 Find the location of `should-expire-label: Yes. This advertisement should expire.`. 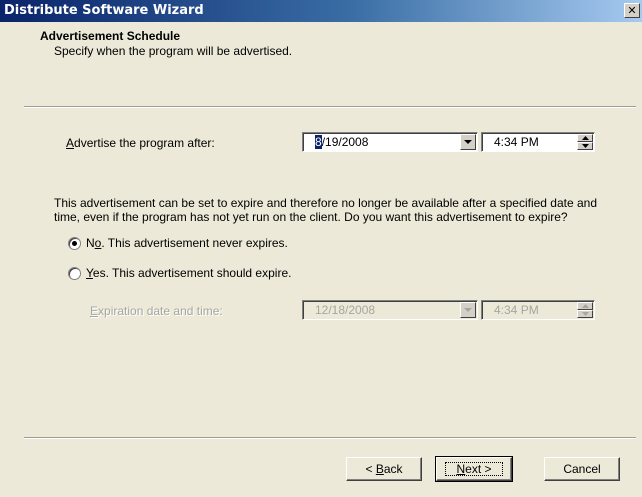

should-expire-label: Yes. This advertisement should expire. is located at coordinates (188, 273).